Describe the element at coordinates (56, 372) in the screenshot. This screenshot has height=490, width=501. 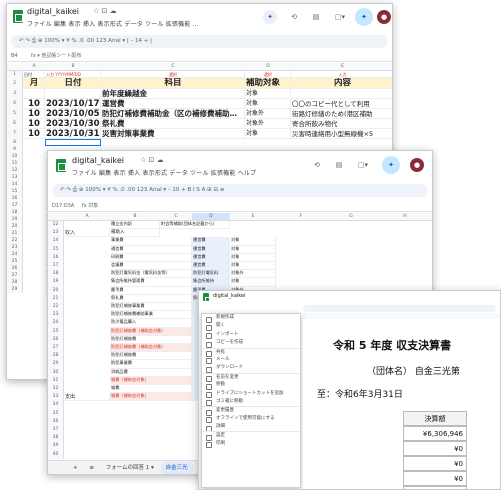
I see `row-number: 30` at that location.